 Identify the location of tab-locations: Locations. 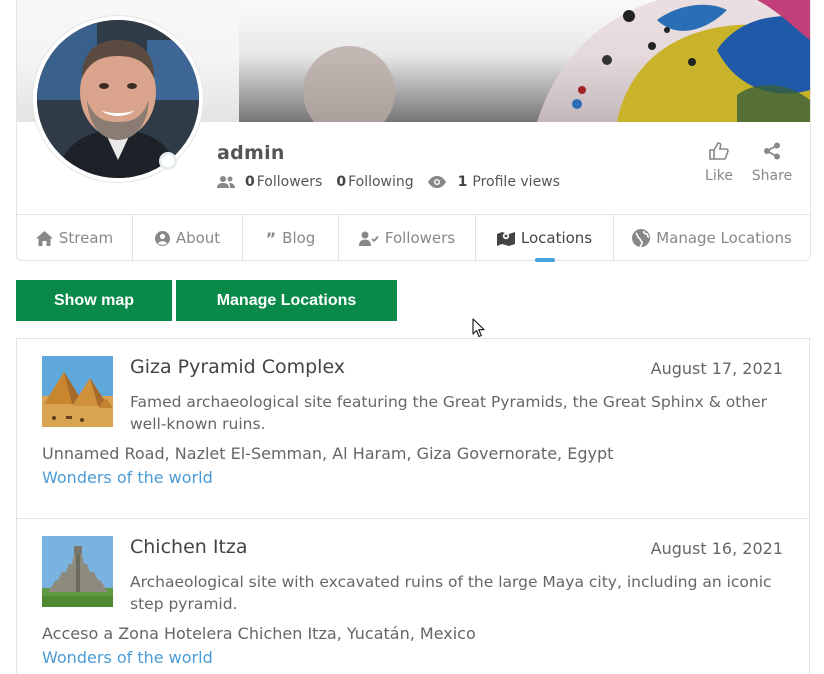
(545, 238).